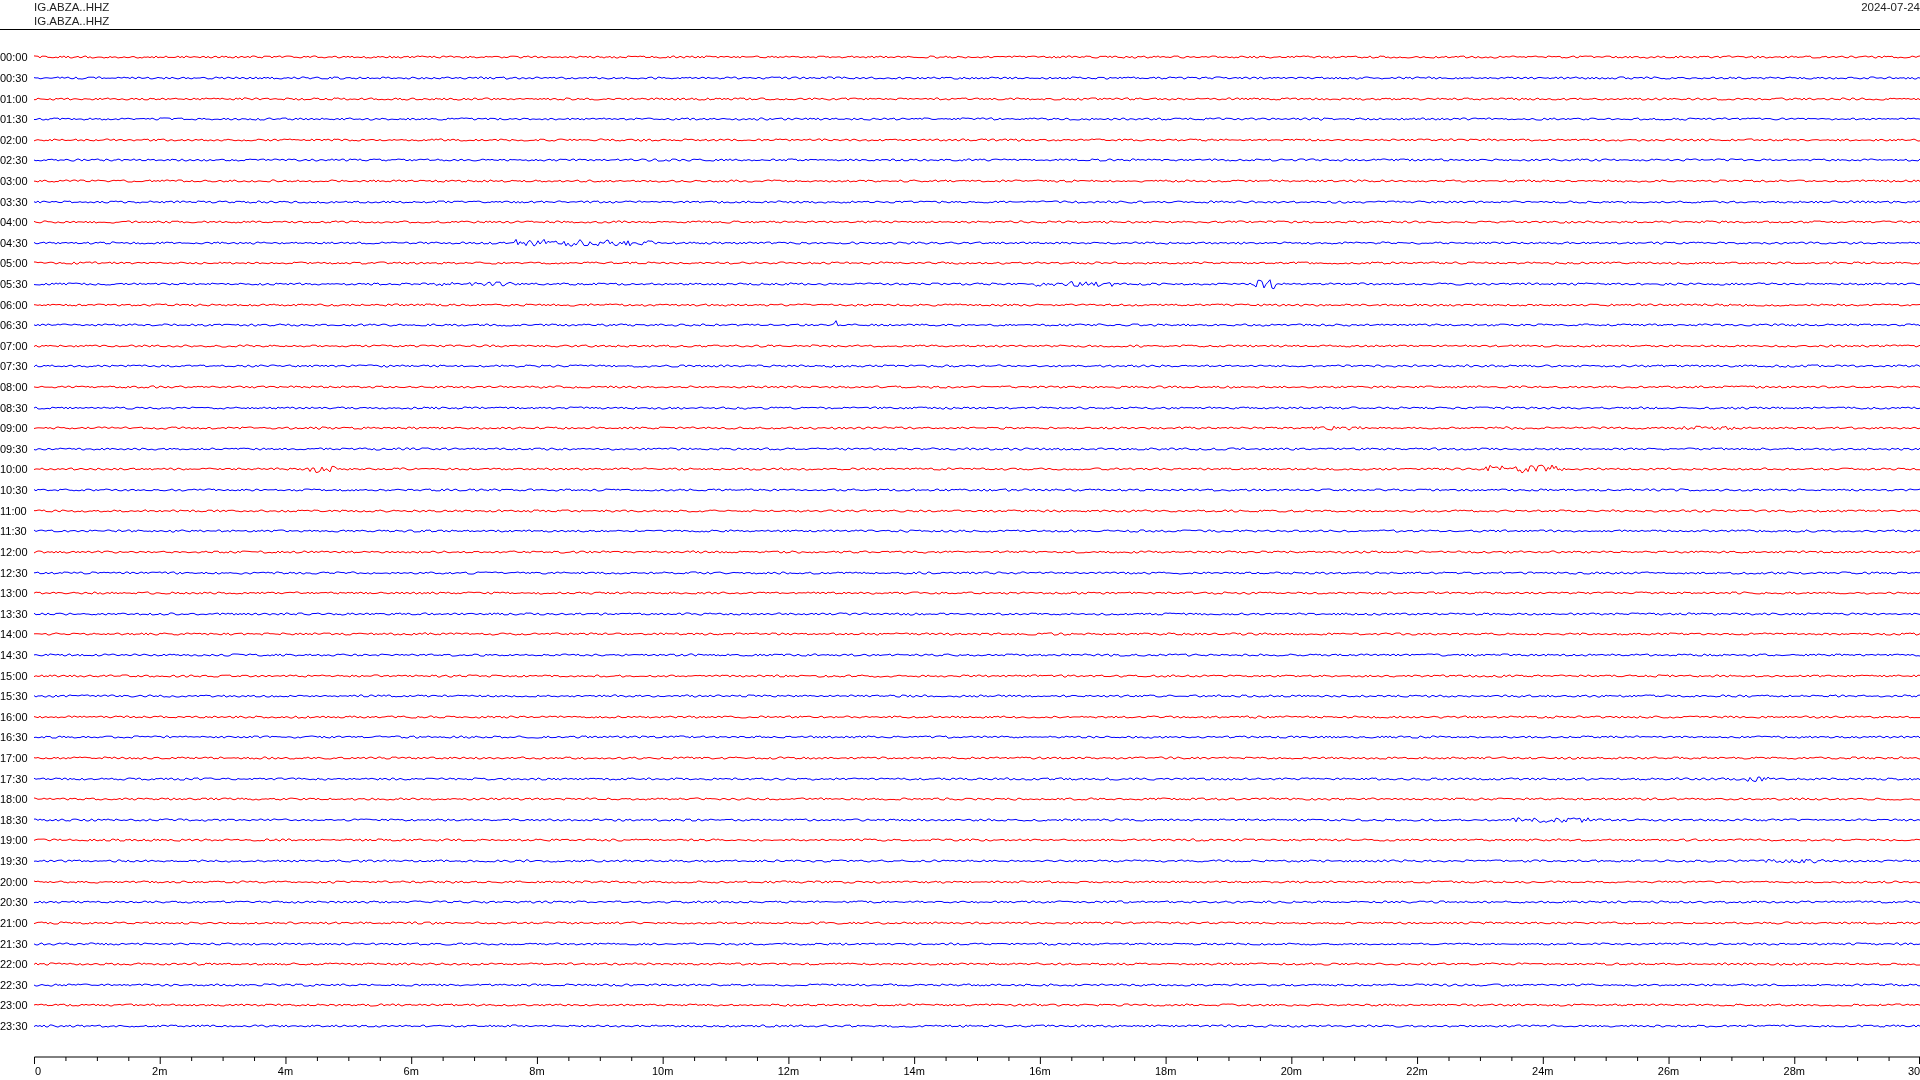 The height and width of the screenshot is (1080, 1920). Describe the element at coordinates (14, 139) in the screenshot. I see `time-label: 02:00` at that location.